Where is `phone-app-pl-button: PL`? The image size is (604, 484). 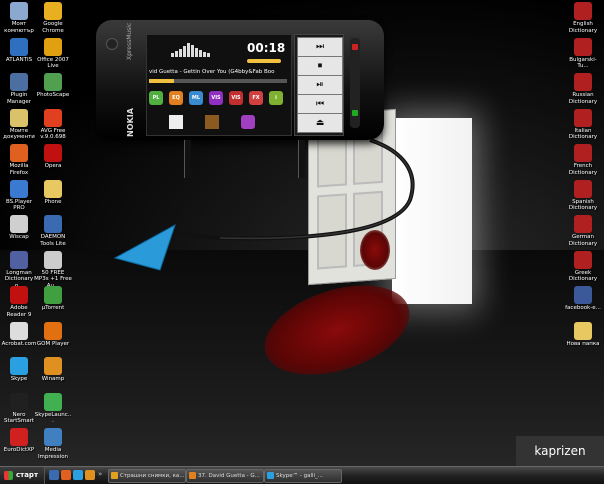 phone-app-pl-button: PL is located at coordinates (156, 98).